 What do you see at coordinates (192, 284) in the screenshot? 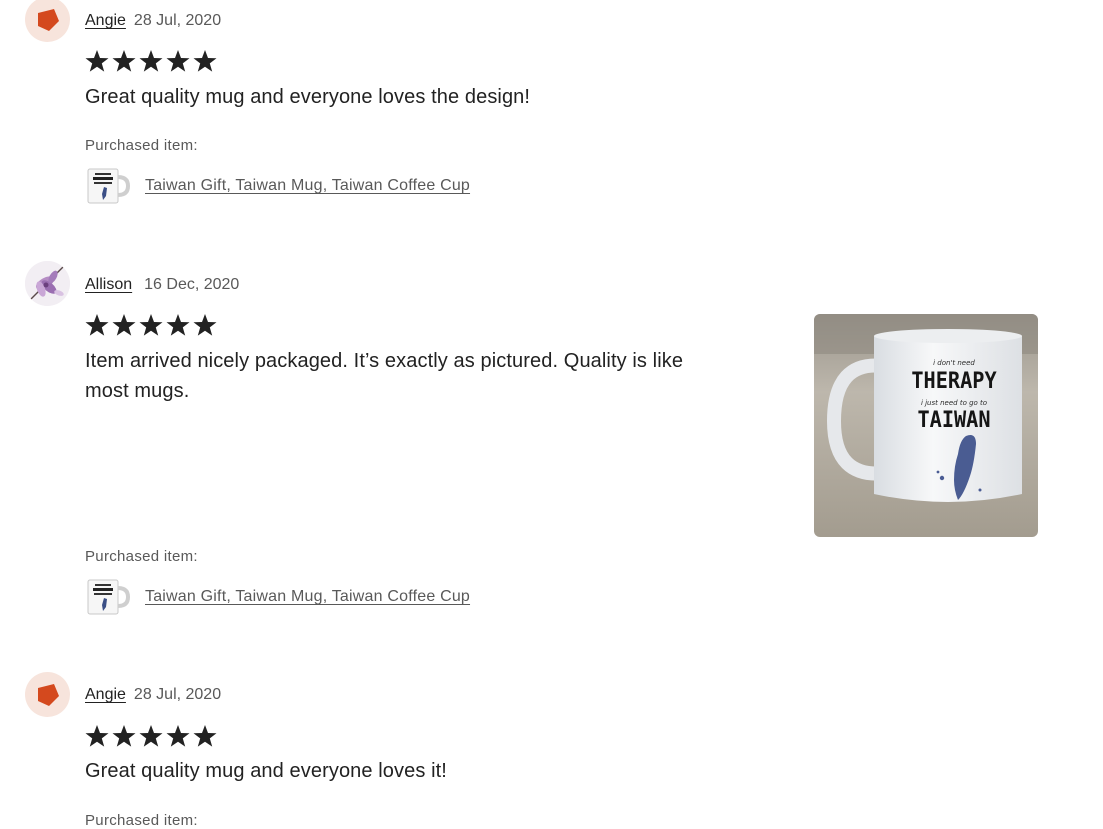
I see `review-date: 16 Dec, 2020` at bounding box center [192, 284].